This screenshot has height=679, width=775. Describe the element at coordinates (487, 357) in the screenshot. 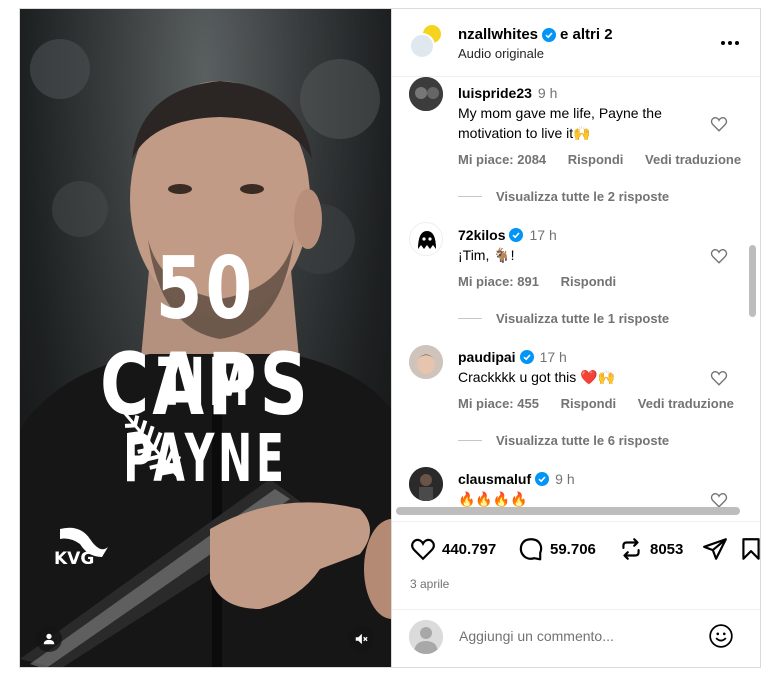

I see `comment-username: paudipai` at that location.